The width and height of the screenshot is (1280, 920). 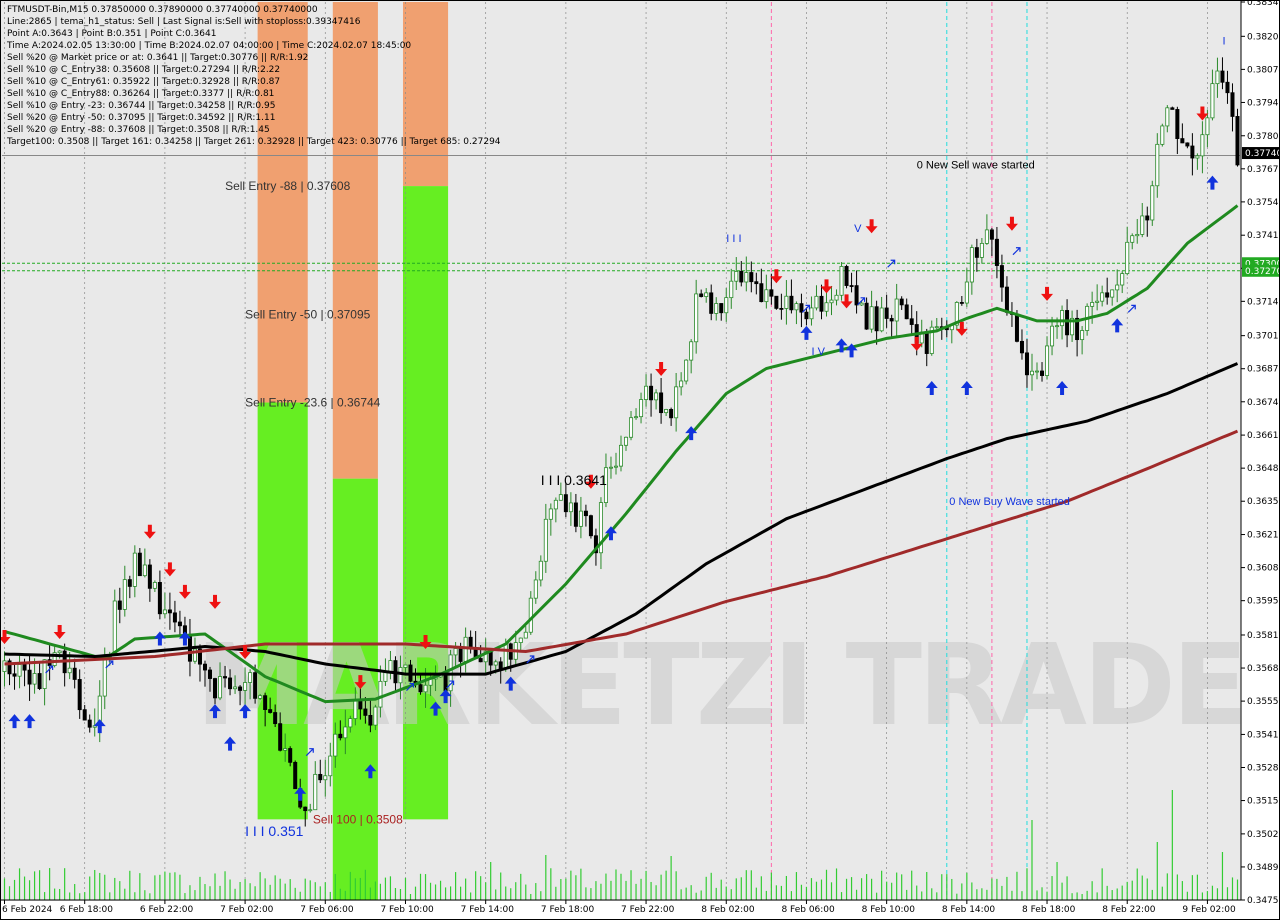 What do you see at coordinates (488, 910) in the screenshot?
I see `x-tick-label: 7 Feb 14:00` at bounding box center [488, 910].